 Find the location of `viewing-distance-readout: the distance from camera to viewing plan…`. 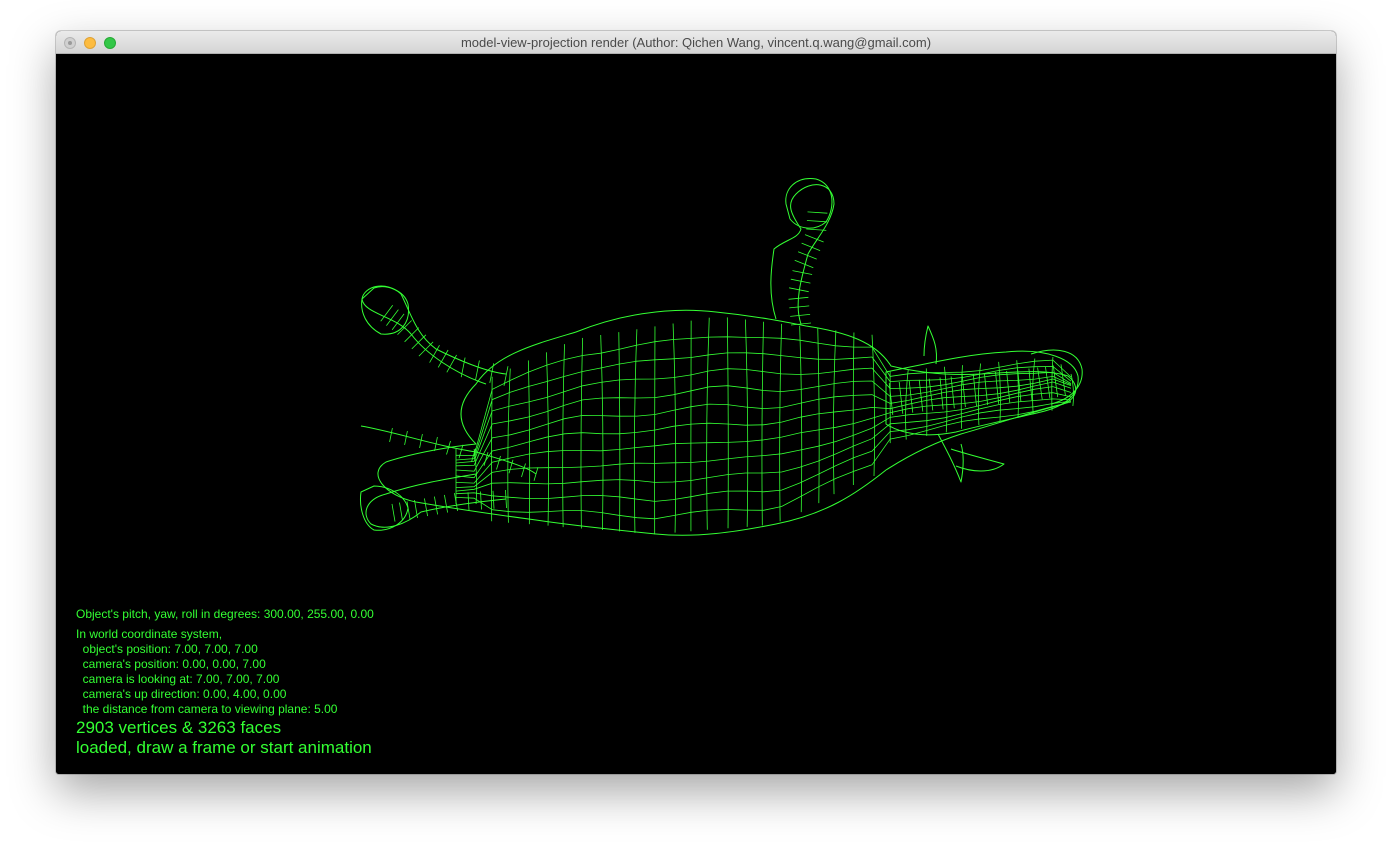

viewing-distance-readout: the distance from camera to viewing plan… is located at coordinates (207, 709).